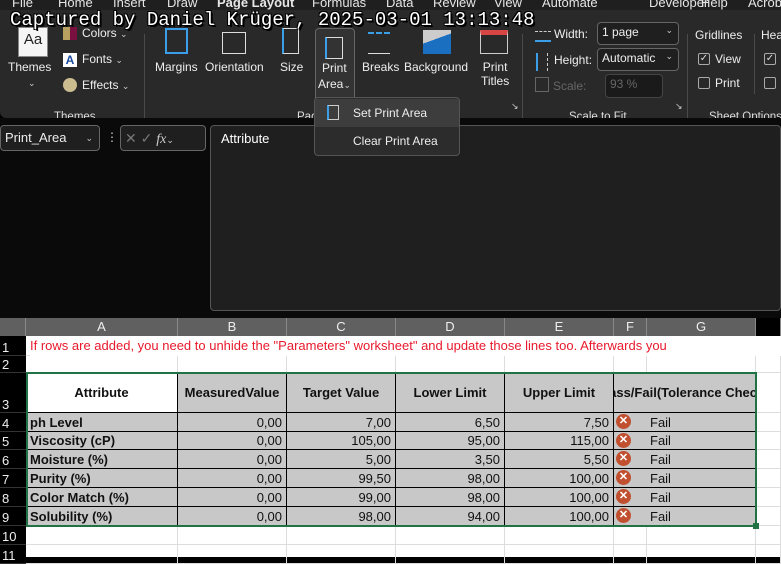 The image size is (781, 564). What do you see at coordinates (102, 422) in the screenshot?
I see `cell-attribute: ph Level` at bounding box center [102, 422].